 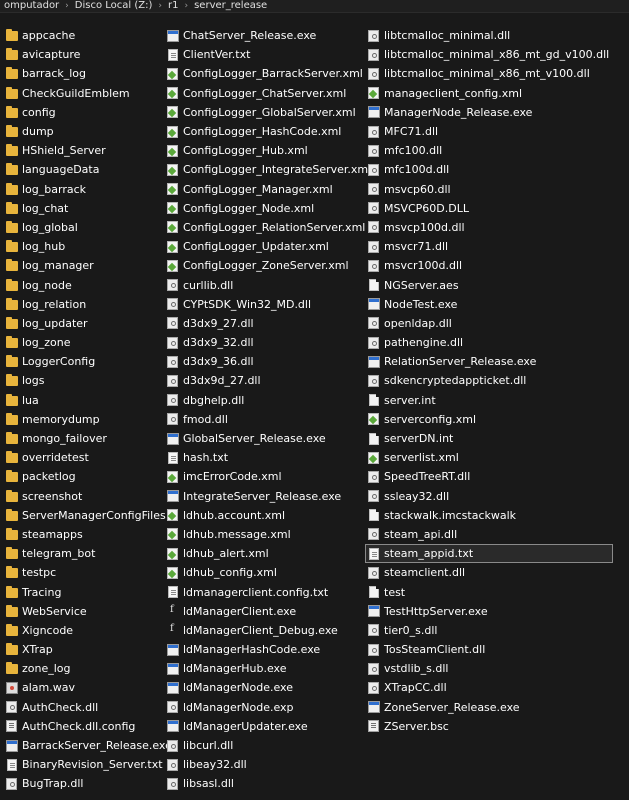 I want to click on folder-item: ServerManagerConfigFiles, so click(x=89, y=515).